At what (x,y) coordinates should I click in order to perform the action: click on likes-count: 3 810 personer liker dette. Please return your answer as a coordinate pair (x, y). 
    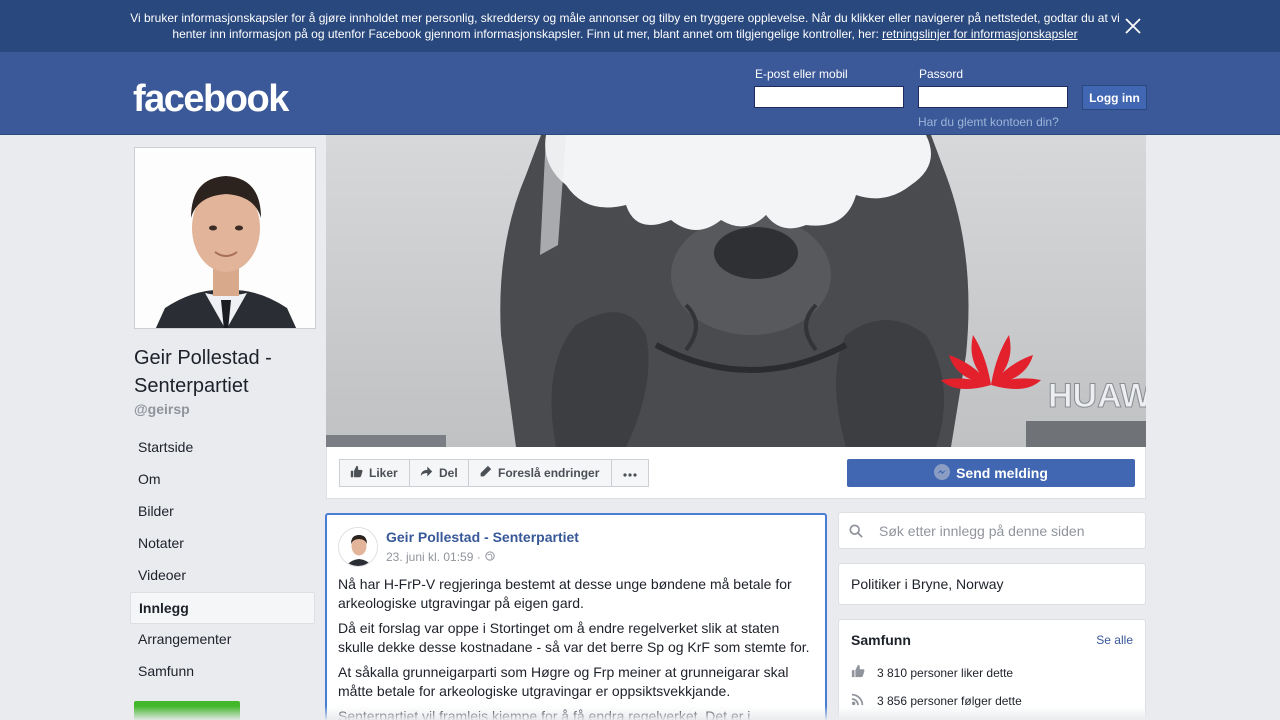
    Looking at the image, I should click on (945, 672).